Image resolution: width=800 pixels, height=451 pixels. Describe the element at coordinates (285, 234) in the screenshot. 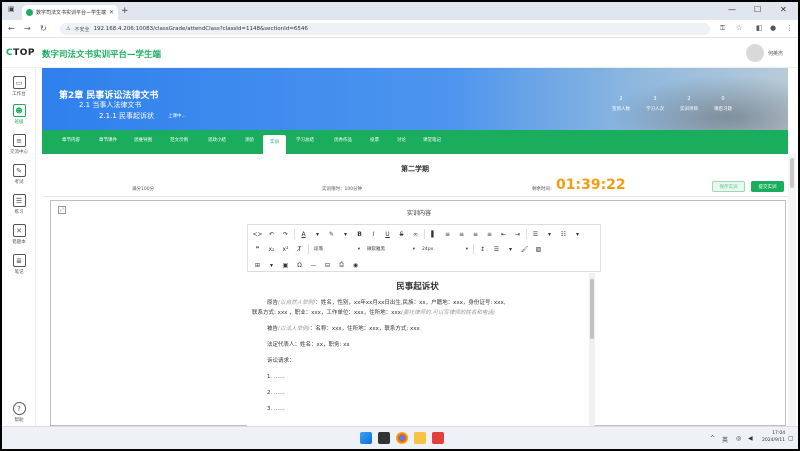

I see `redo-icon: ↷` at that location.